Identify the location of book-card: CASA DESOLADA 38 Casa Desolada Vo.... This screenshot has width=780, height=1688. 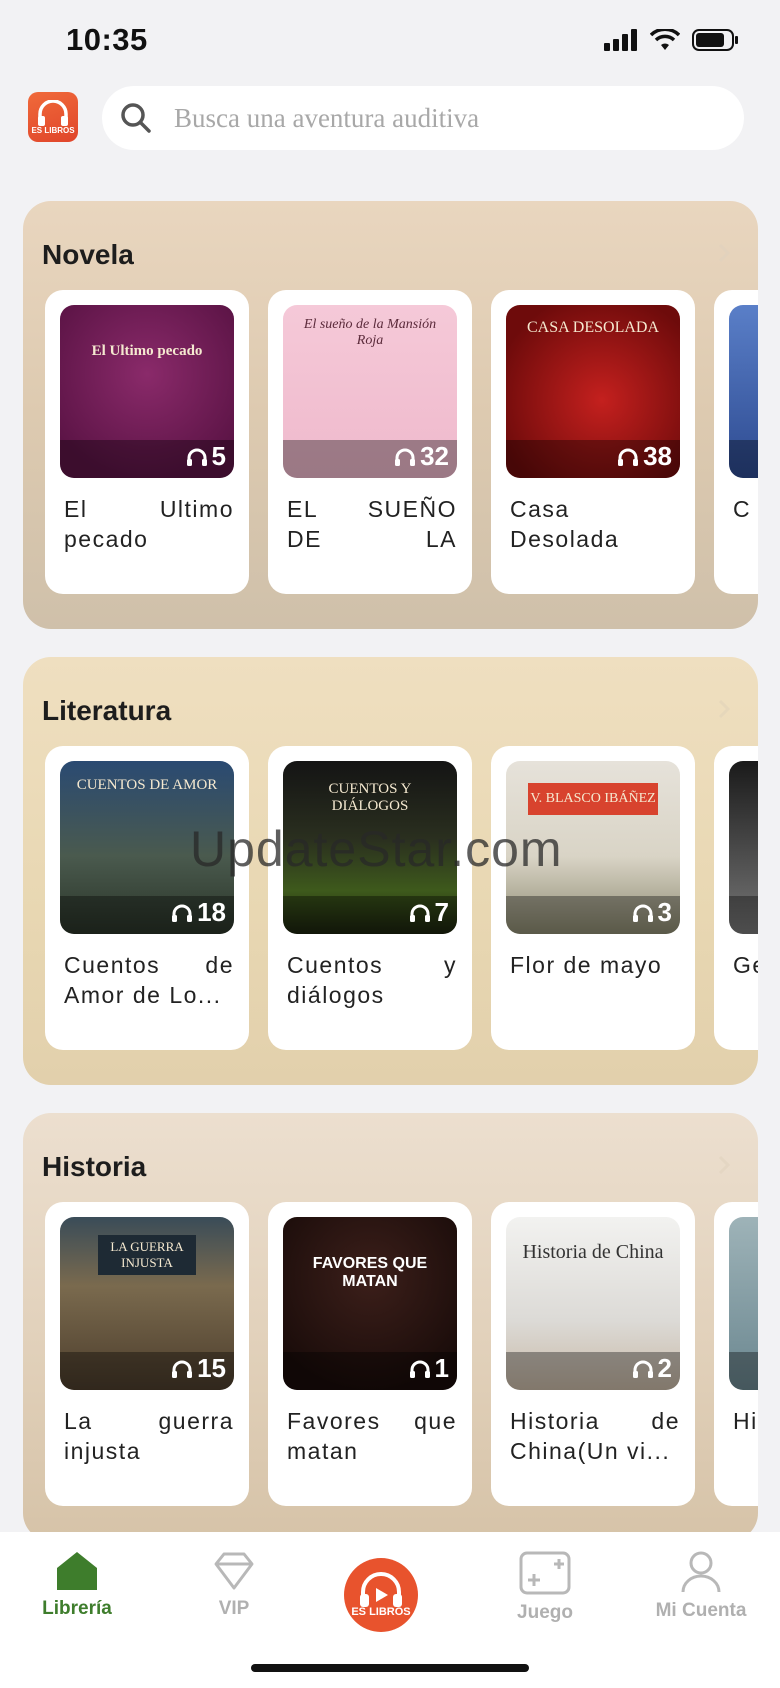
(593, 442).